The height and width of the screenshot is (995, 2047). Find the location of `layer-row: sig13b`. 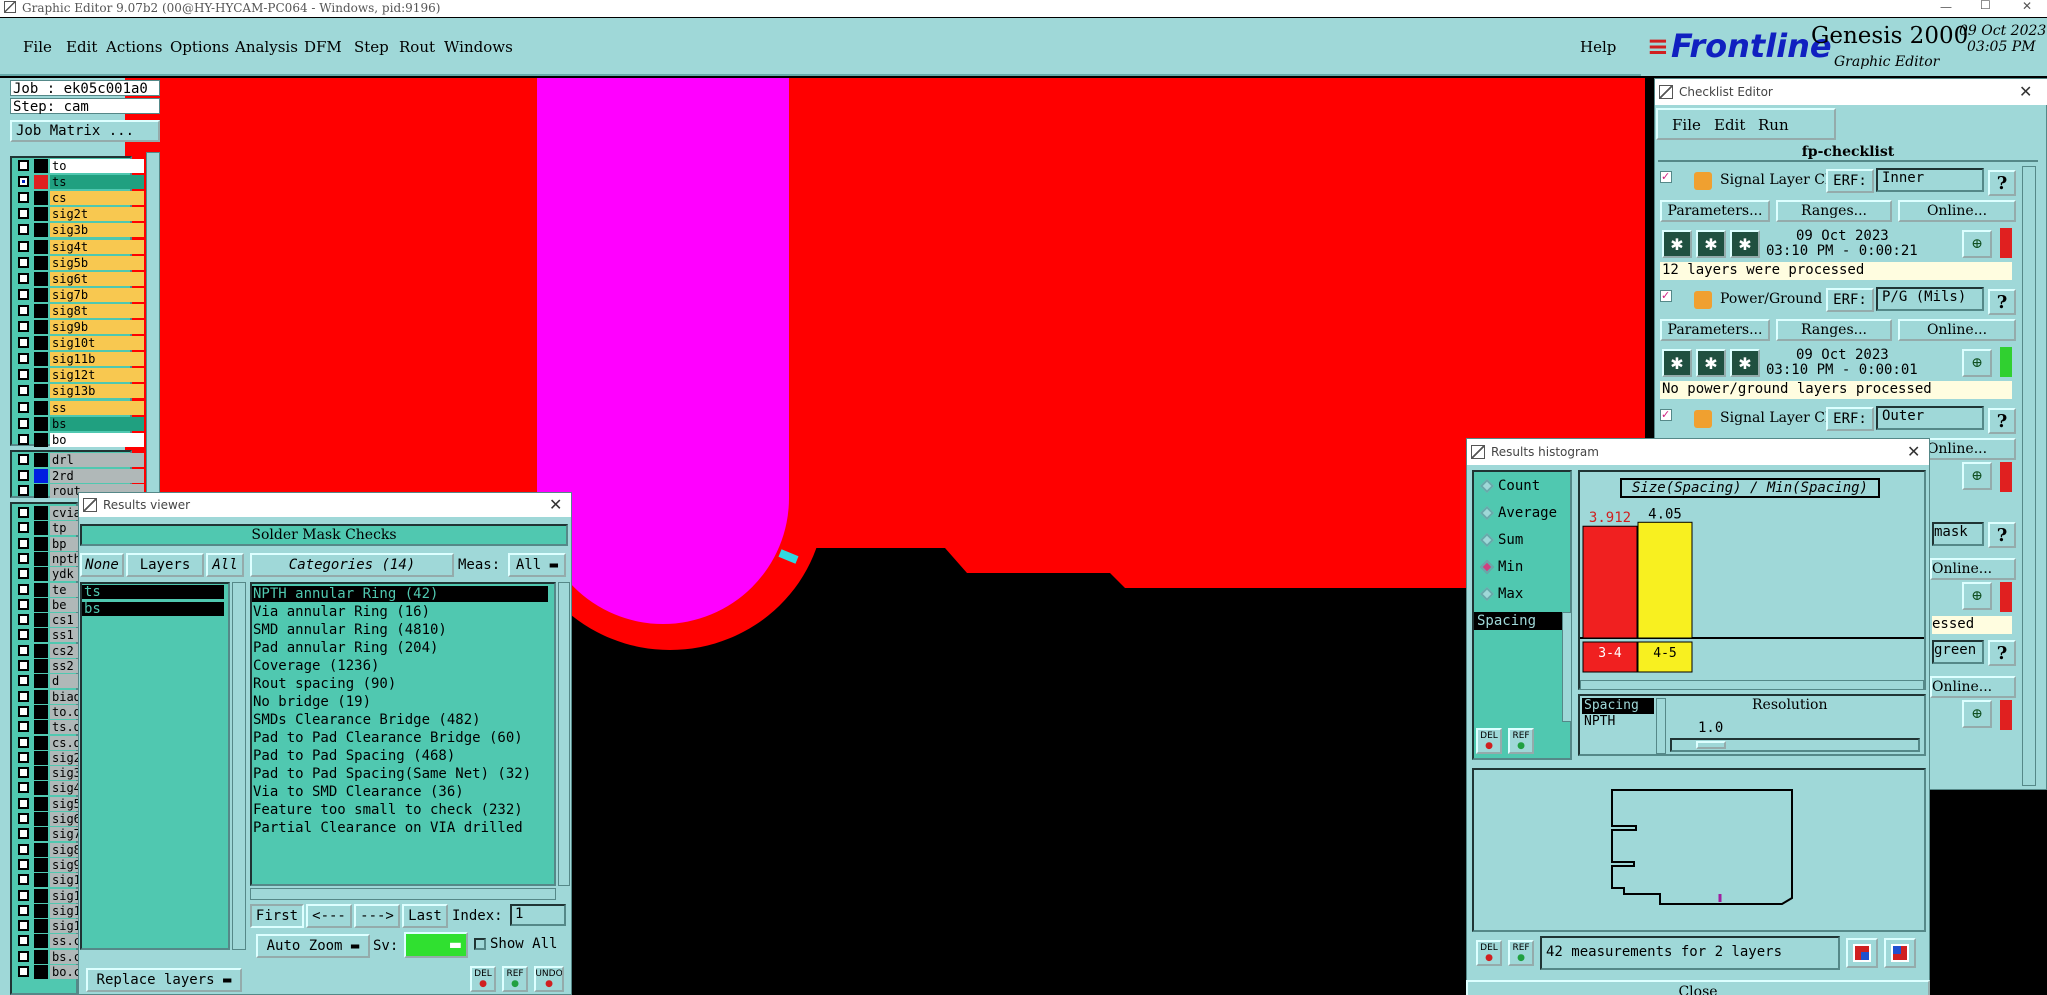

layer-row: sig13b is located at coordinates (79, 391).